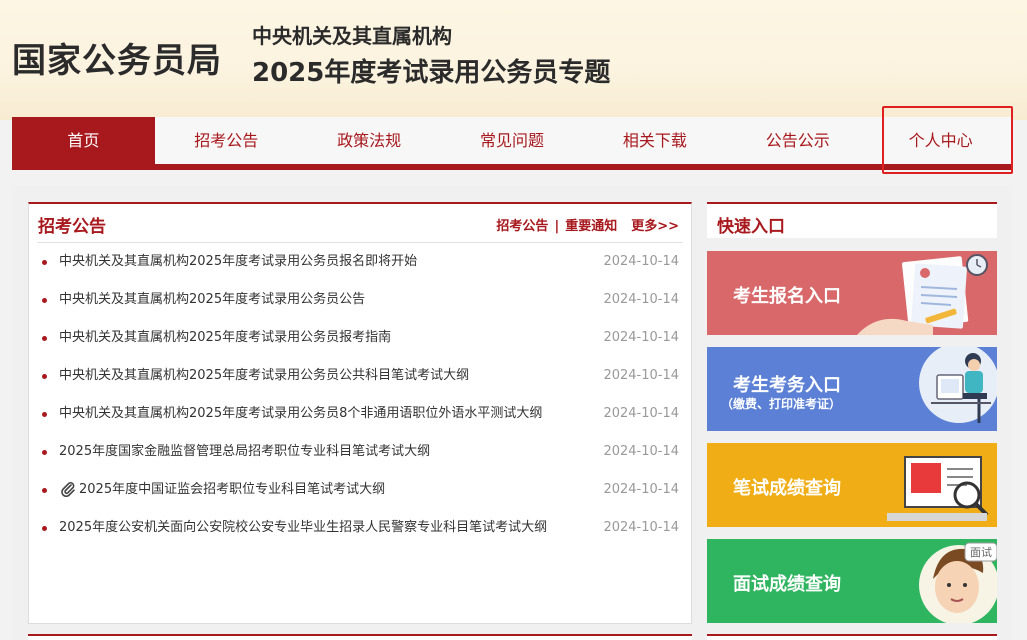 The width and height of the screenshot is (1027, 640). Describe the element at coordinates (264, 376) in the screenshot. I see `news-title: 中央机关及其直属机构2025年度考试录用公务员公共科目笔试考试大纲` at that location.